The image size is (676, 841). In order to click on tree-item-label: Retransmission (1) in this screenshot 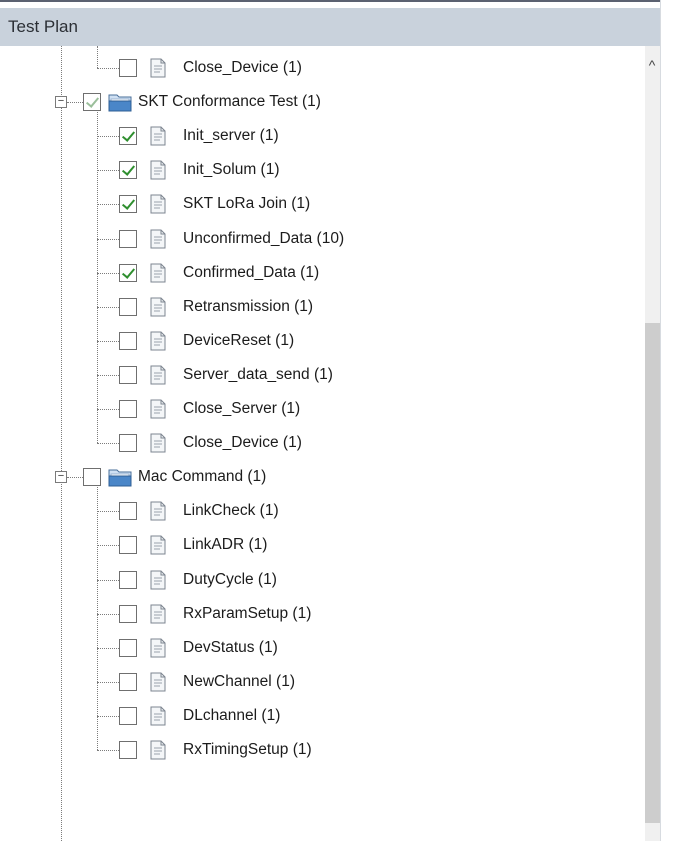, I will do `click(248, 307)`.